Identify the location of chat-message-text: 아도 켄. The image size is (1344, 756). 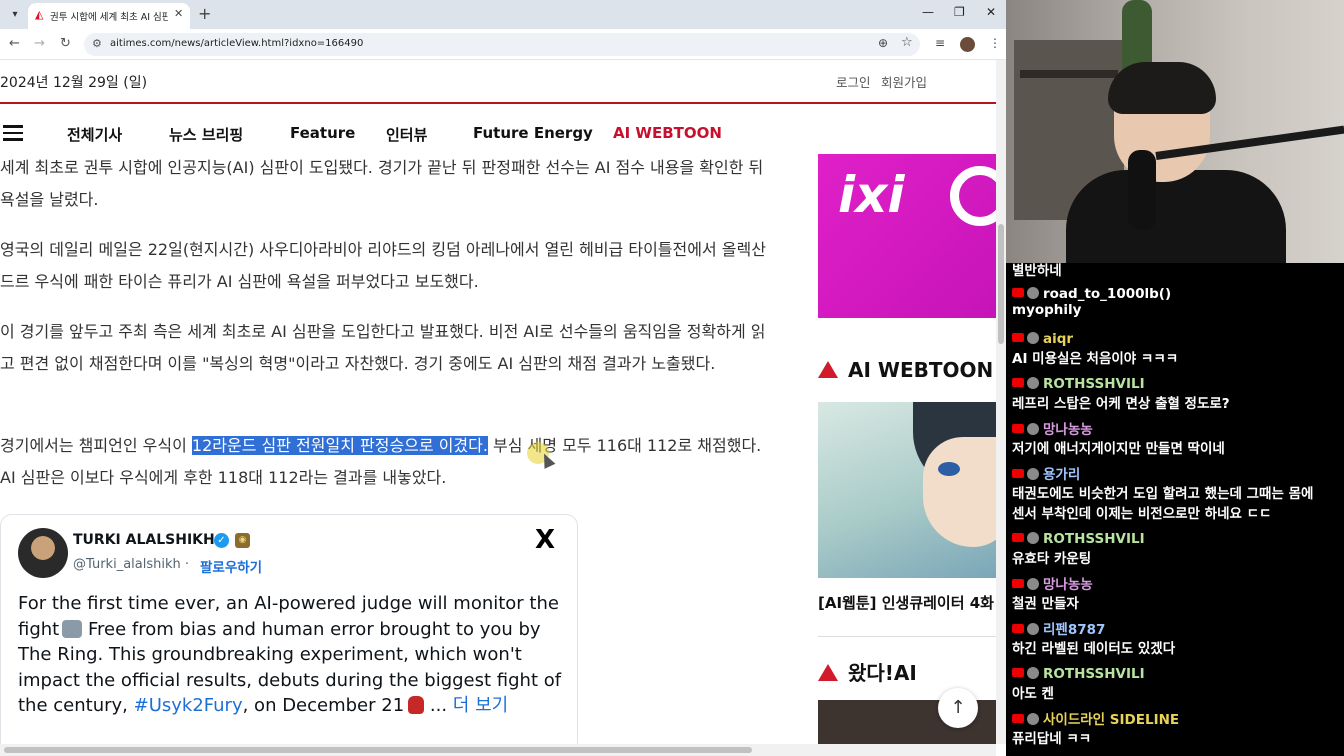
(1033, 694).